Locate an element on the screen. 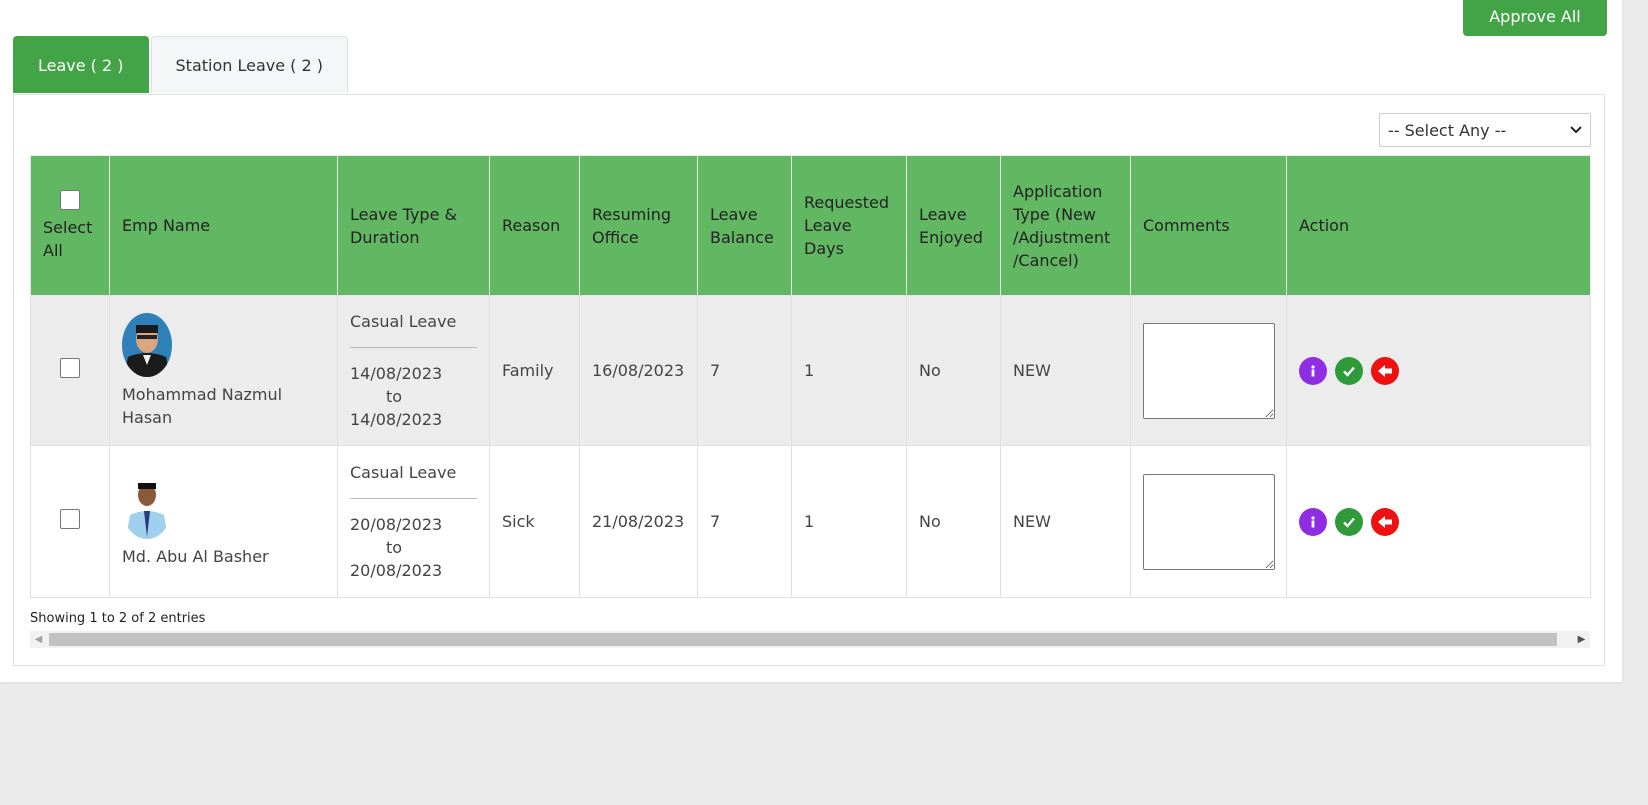  horizontal-scrollbar: ◀ ▶ is located at coordinates (810, 639).